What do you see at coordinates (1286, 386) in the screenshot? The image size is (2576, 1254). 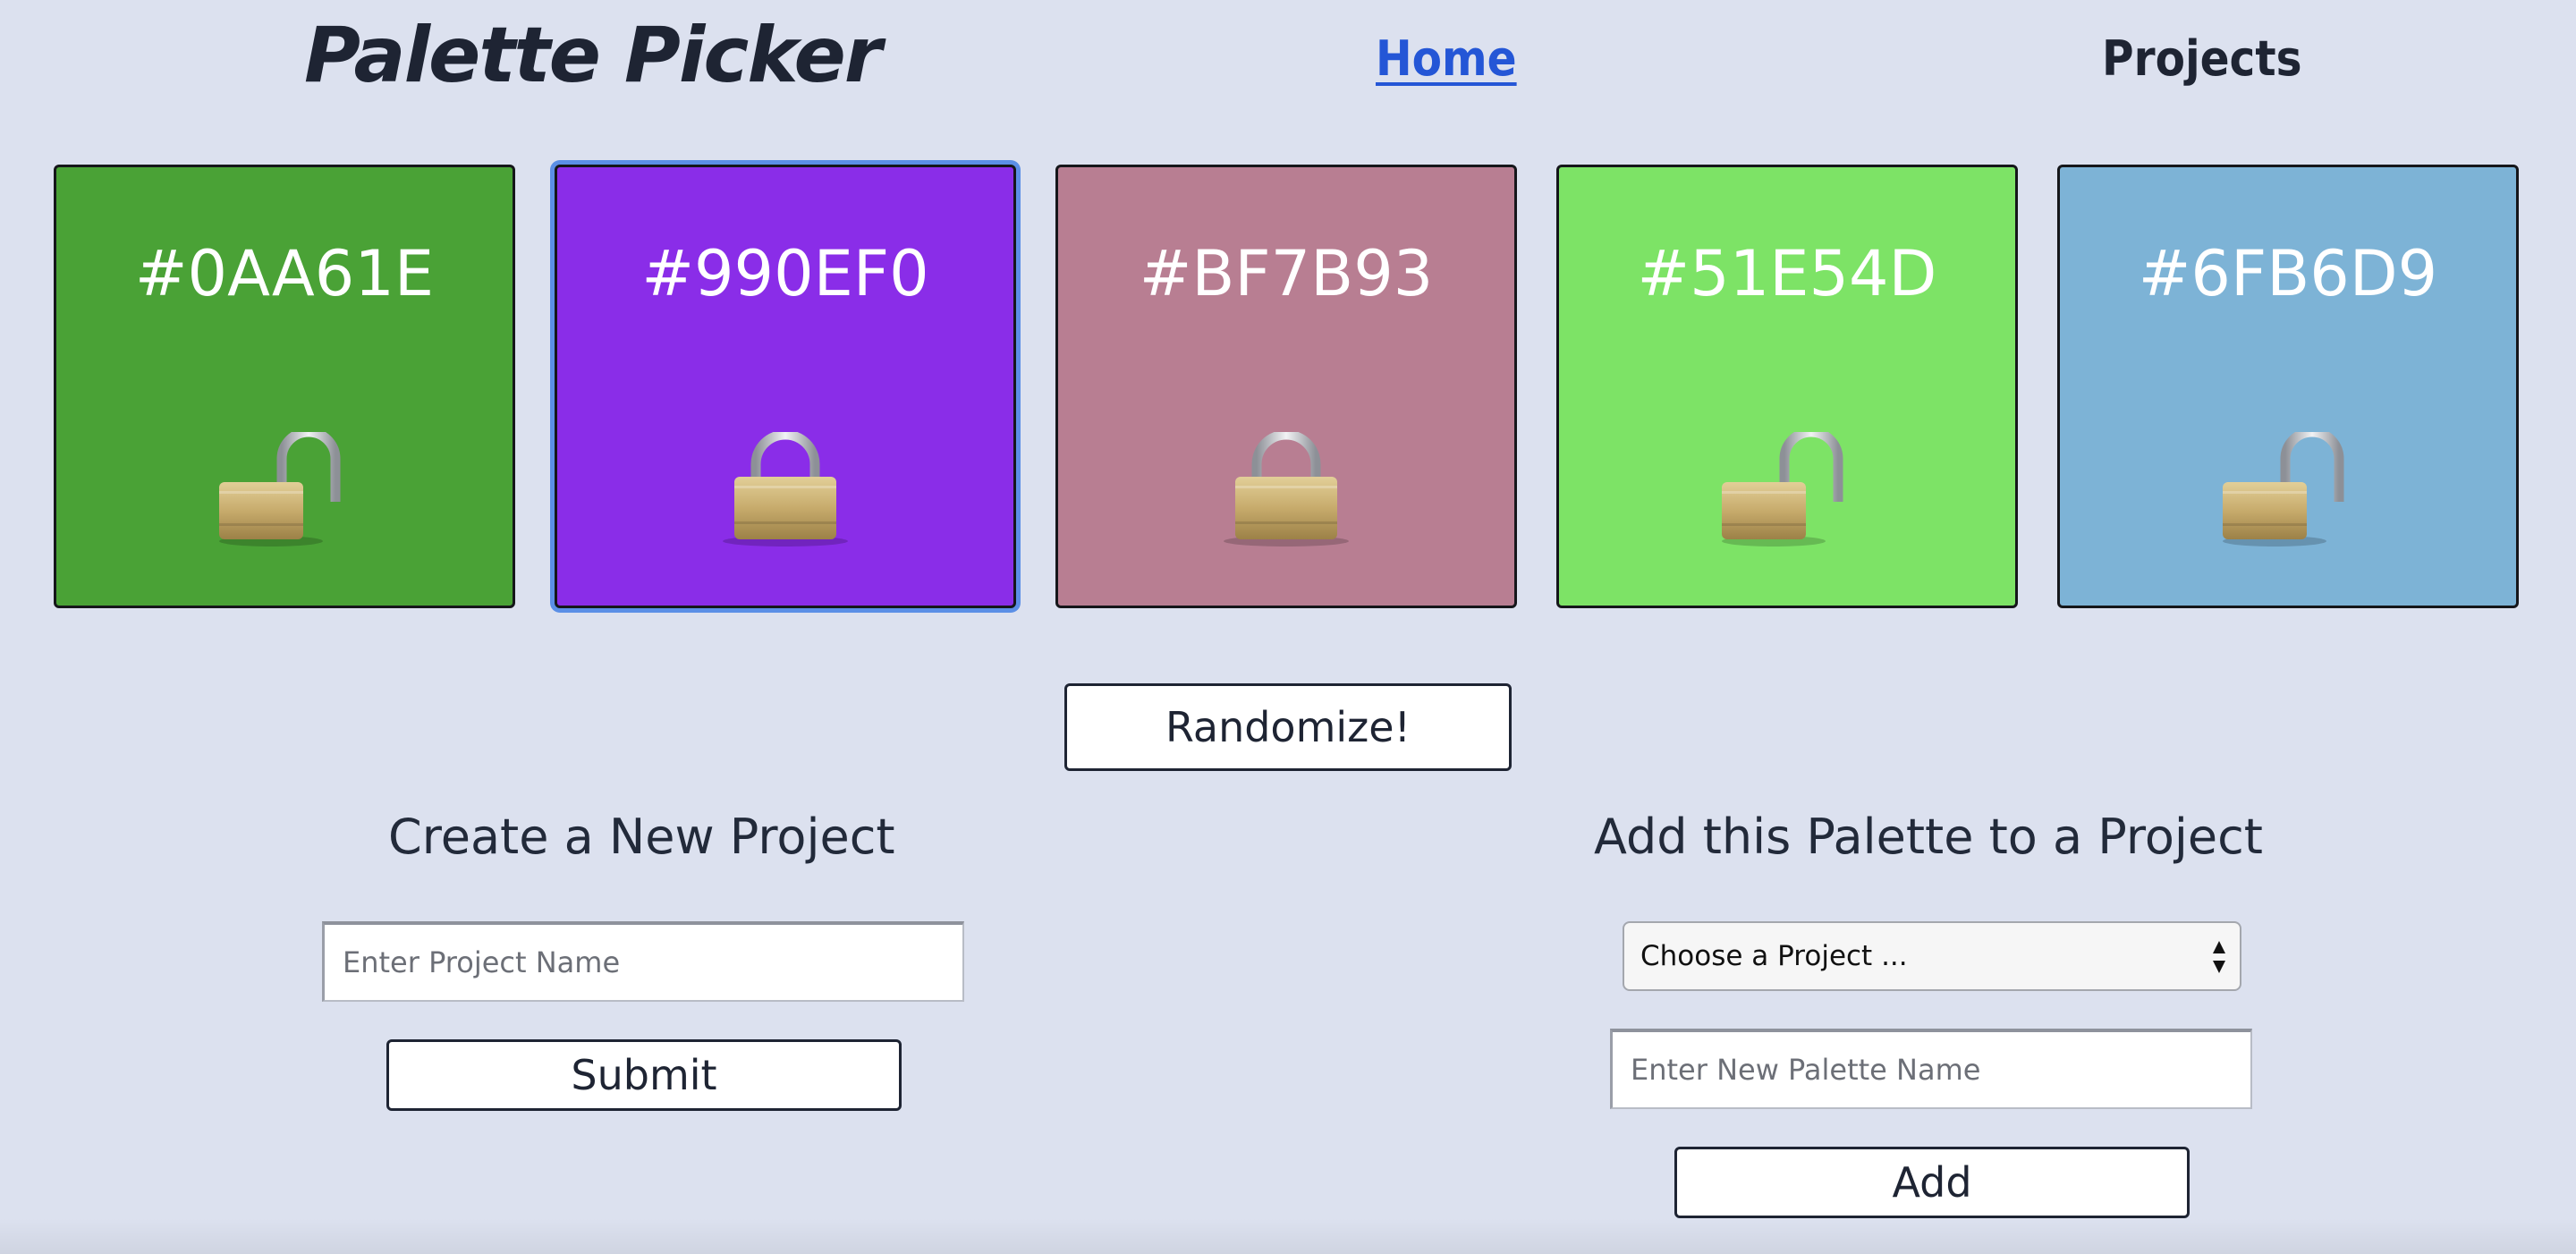 I see `color-swatch-3: #BF7B93` at bounding box center [1286, 386].